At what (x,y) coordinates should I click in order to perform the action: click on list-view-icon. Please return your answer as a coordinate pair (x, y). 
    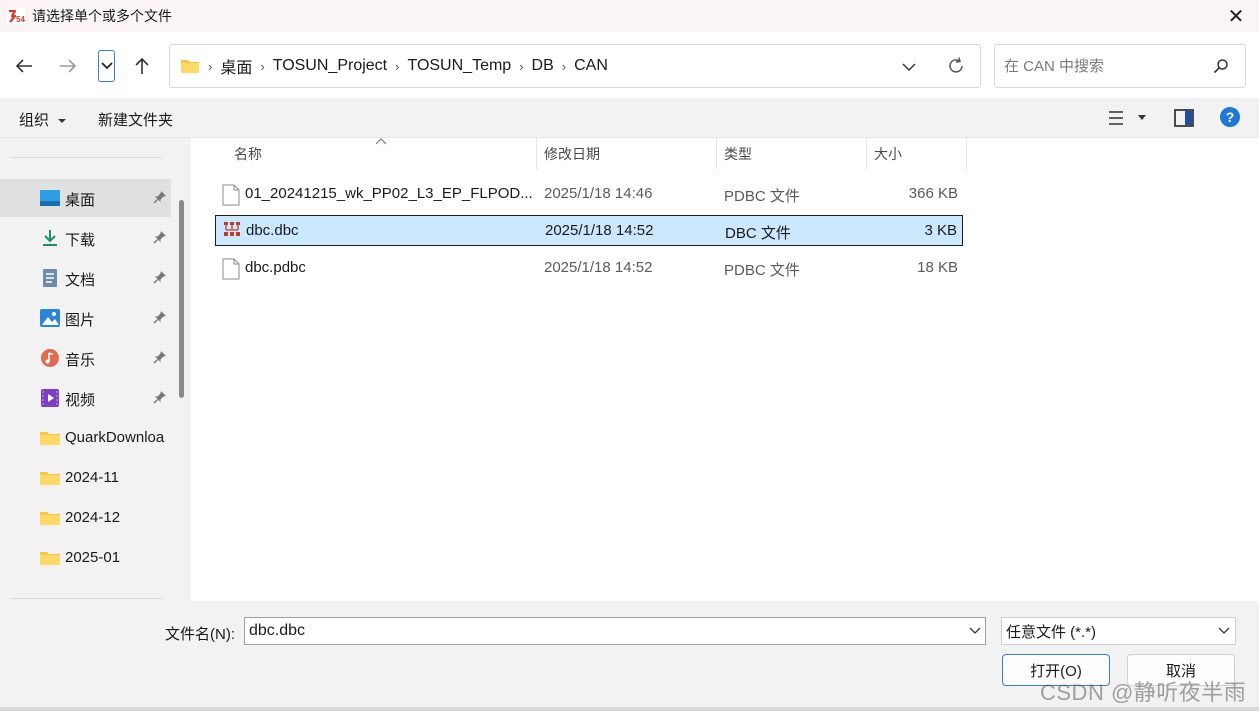
    Looking at the image, I should click on (1129, 118).